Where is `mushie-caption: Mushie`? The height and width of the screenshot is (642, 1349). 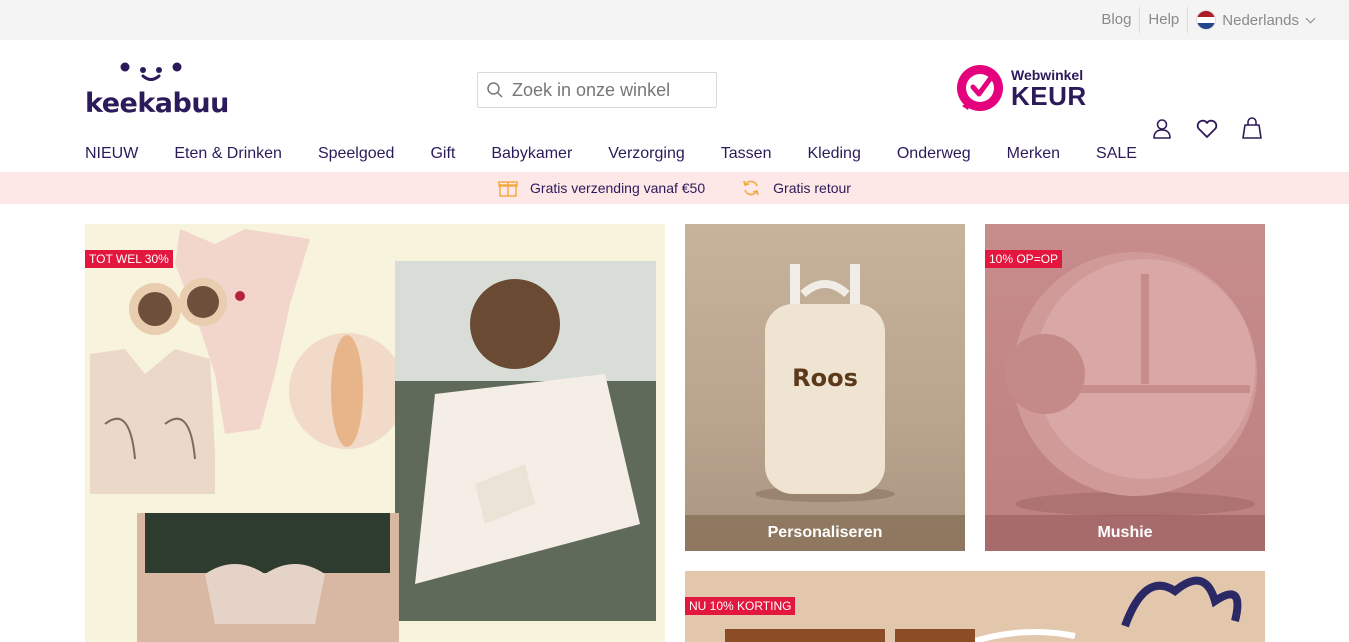
mushie-caption: Mushie is located at coordinates (1125, 533).